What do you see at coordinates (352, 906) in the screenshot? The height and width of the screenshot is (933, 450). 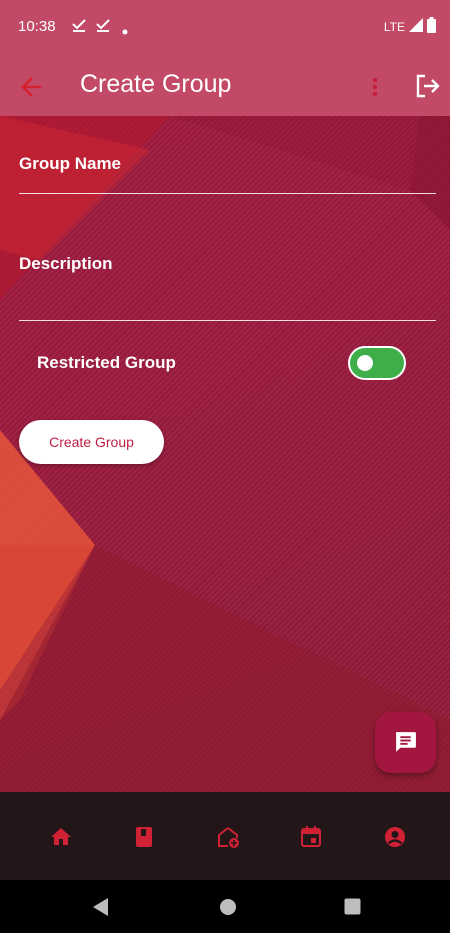 I see `square-recents-icon` at bounding box center [352, 906].